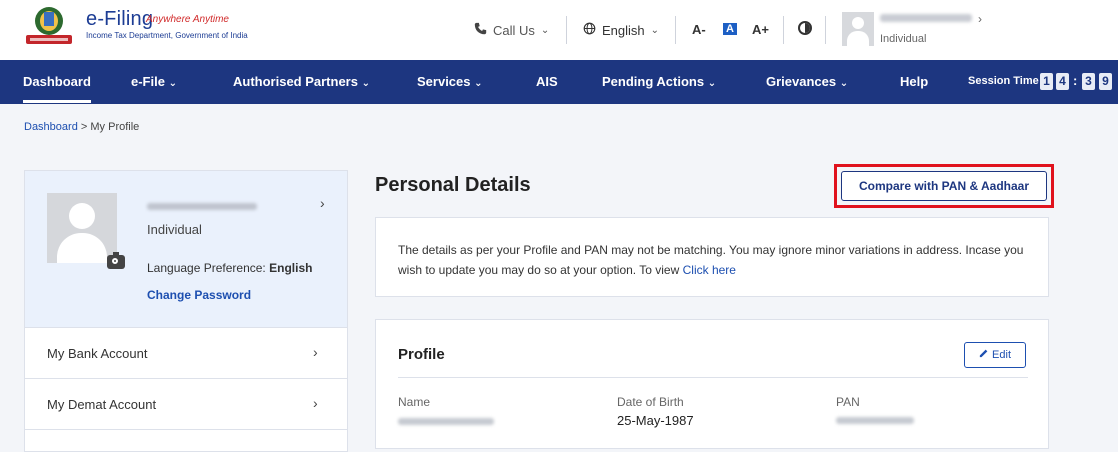 This screenshot has height=452, width=1118. What do you see at coordinates (444, 81) in the screenshot?
I see `nav-services-label: Services` at bounding box center [444, 81].